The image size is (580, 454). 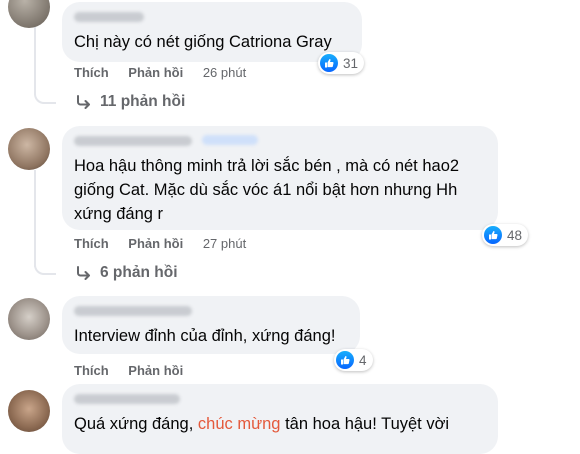 What do you see at coordinates (224, 243) in the screenshot?
I see `comment-time: 27 phút` at bounding box center [224, 243].